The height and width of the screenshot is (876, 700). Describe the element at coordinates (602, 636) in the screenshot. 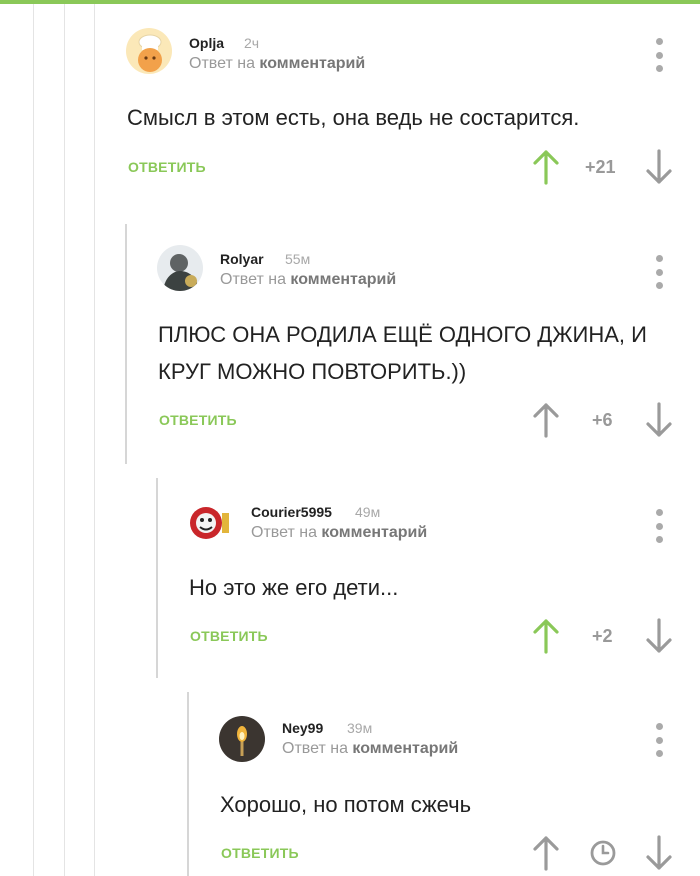

I see `vote-score: +2` at that location.